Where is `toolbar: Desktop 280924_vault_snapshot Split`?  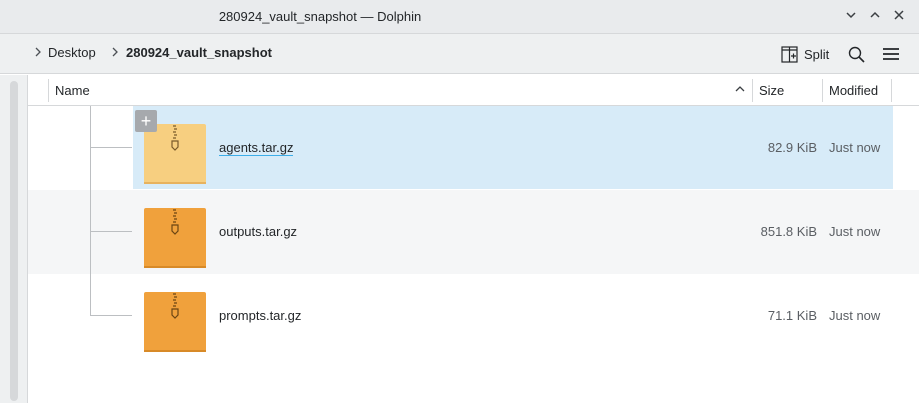
toolbar: Desktop 280924_vault_snapshot Split is located at coordinates (459, 54).